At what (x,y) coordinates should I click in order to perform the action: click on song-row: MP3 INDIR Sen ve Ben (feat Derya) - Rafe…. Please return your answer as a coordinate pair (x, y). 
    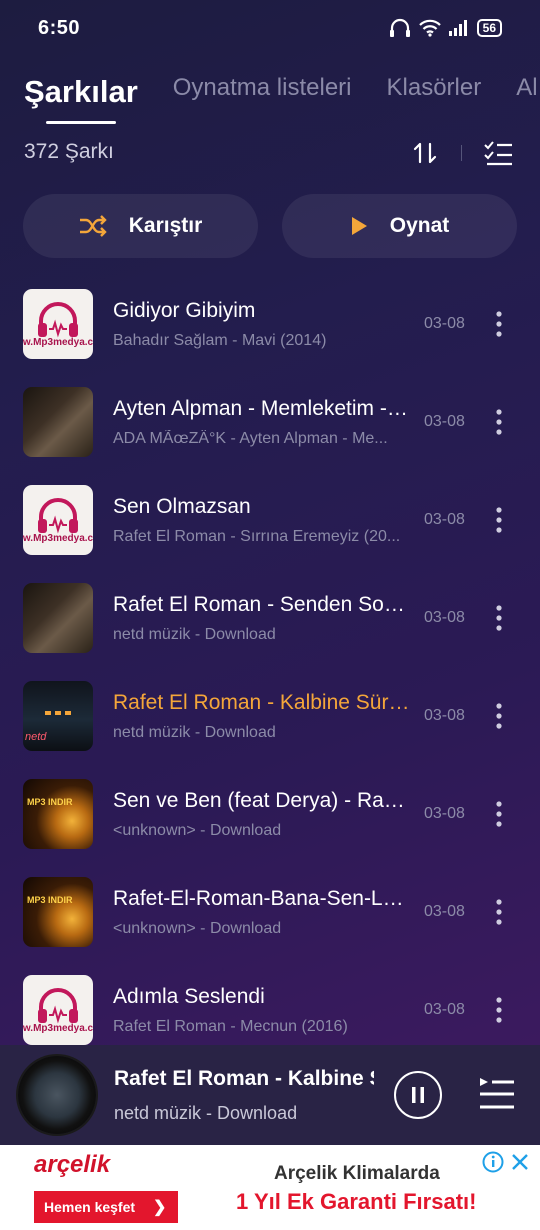
    Looking at the image, I should click on (270, 814).